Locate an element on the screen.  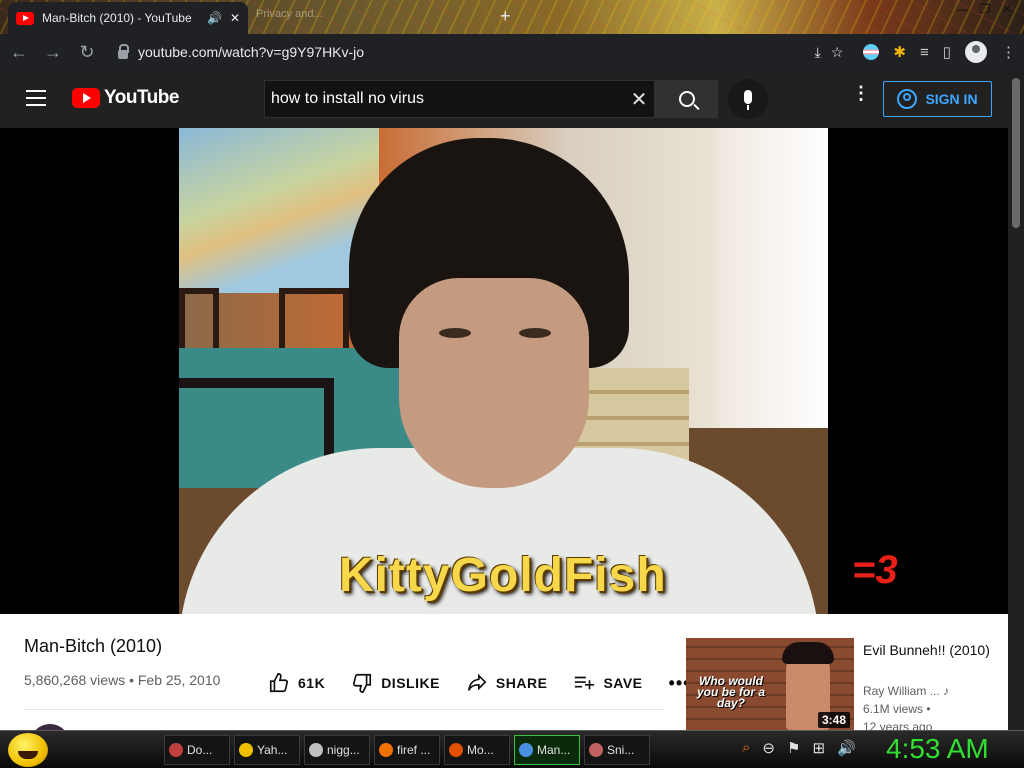
tray-minus-icon: ⊖ is located at coordinates (768, 748).